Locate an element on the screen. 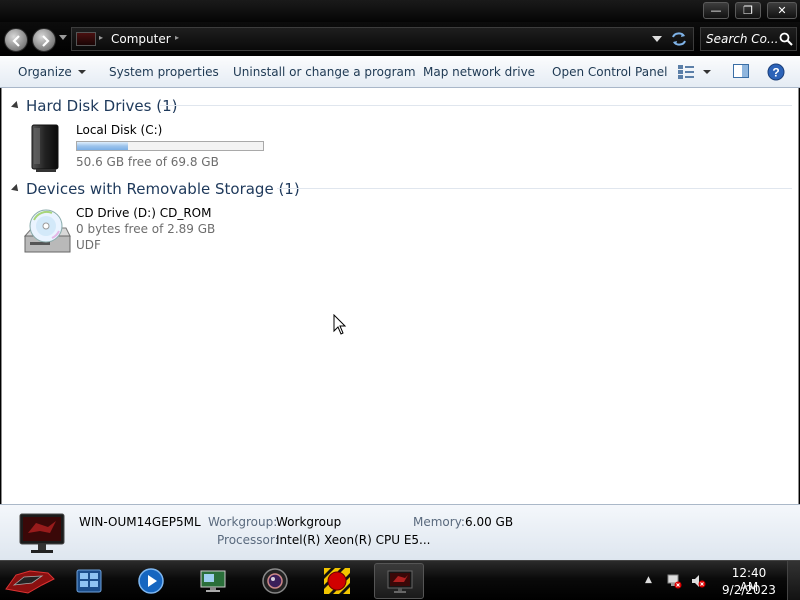  memory-label: Memory: is located at coordinates (439, 522).